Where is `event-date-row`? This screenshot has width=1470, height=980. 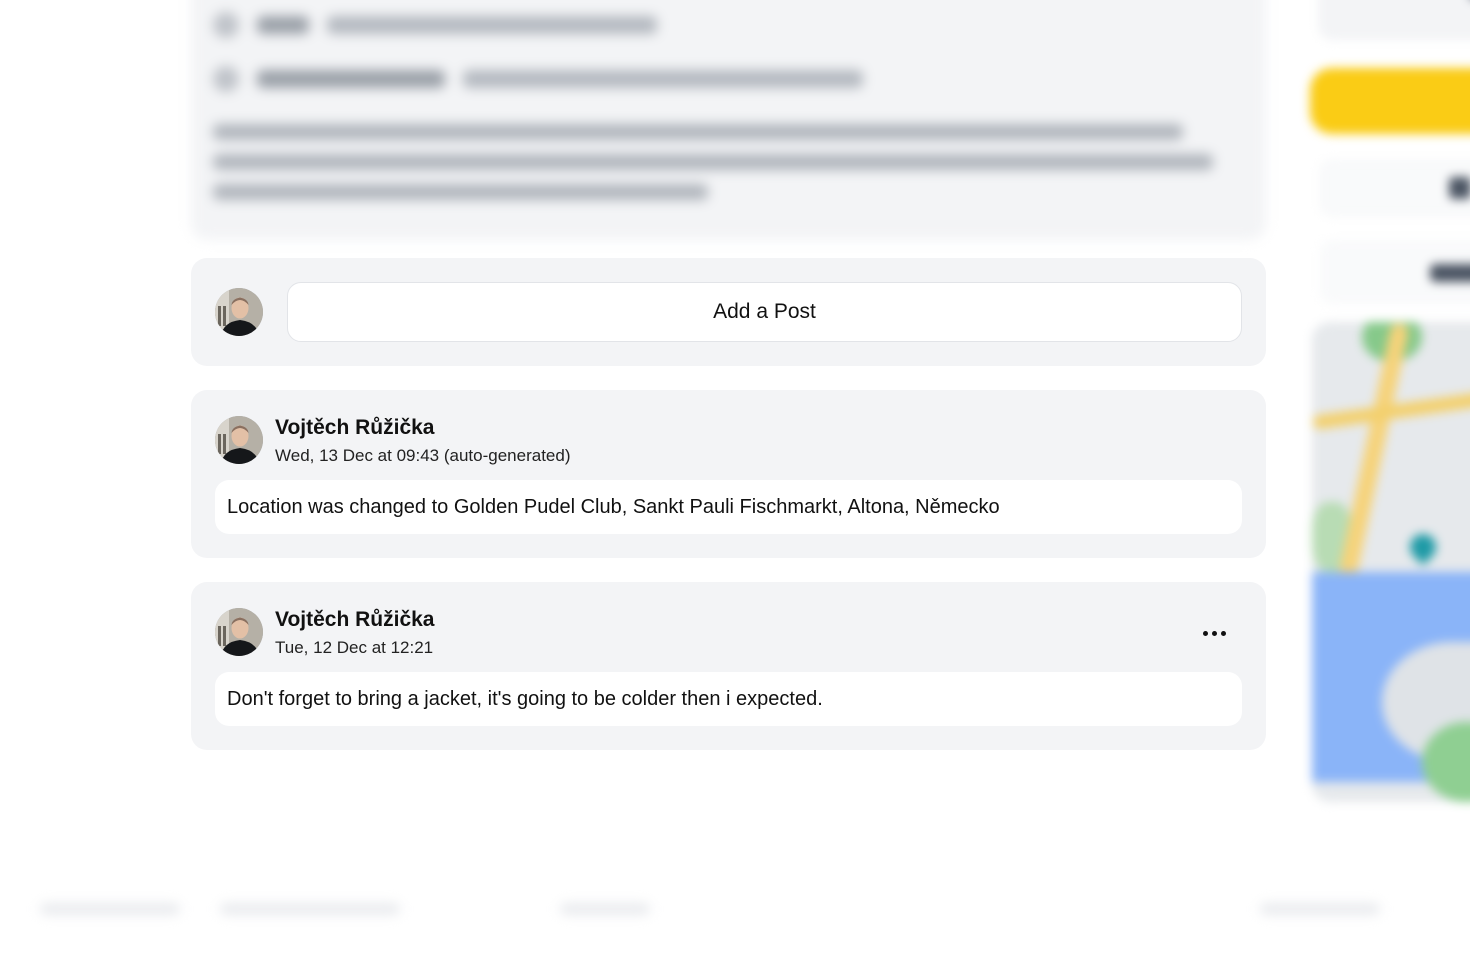
event-date-row is located at coordinates (435, 25).